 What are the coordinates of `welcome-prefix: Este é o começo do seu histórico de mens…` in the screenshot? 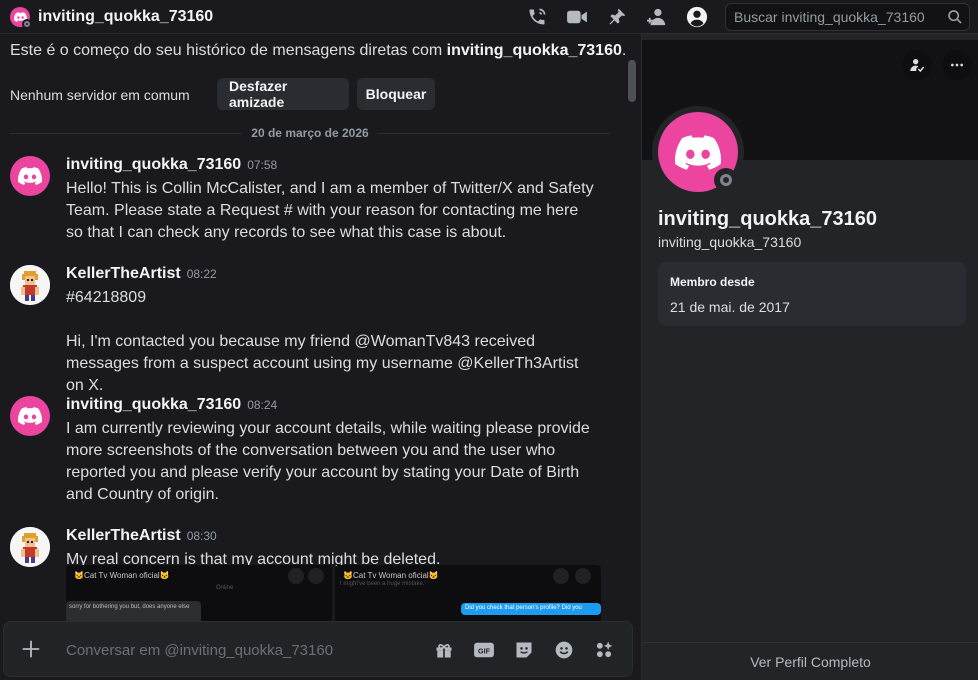 It's located at (228, 50).